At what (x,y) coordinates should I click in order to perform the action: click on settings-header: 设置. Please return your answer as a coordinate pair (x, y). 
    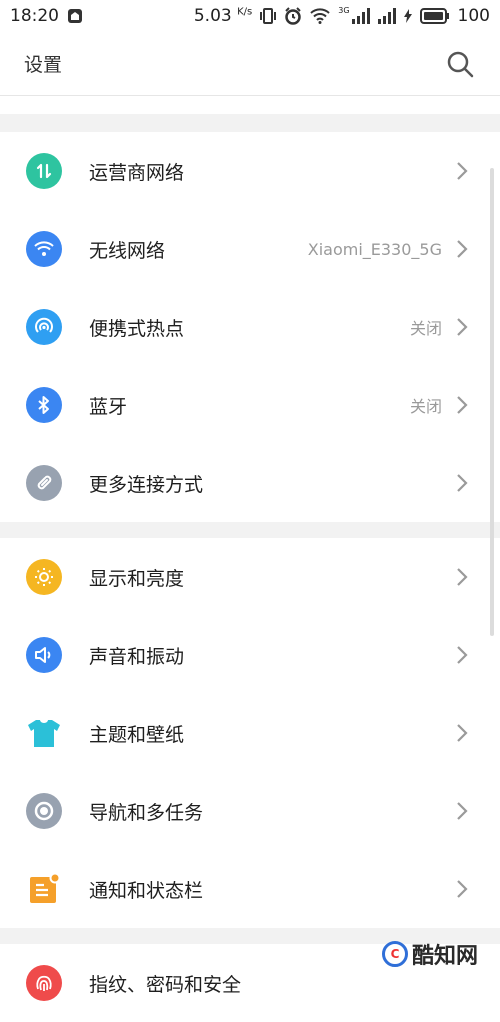
    Looking at the image, I should click on (250, 64).